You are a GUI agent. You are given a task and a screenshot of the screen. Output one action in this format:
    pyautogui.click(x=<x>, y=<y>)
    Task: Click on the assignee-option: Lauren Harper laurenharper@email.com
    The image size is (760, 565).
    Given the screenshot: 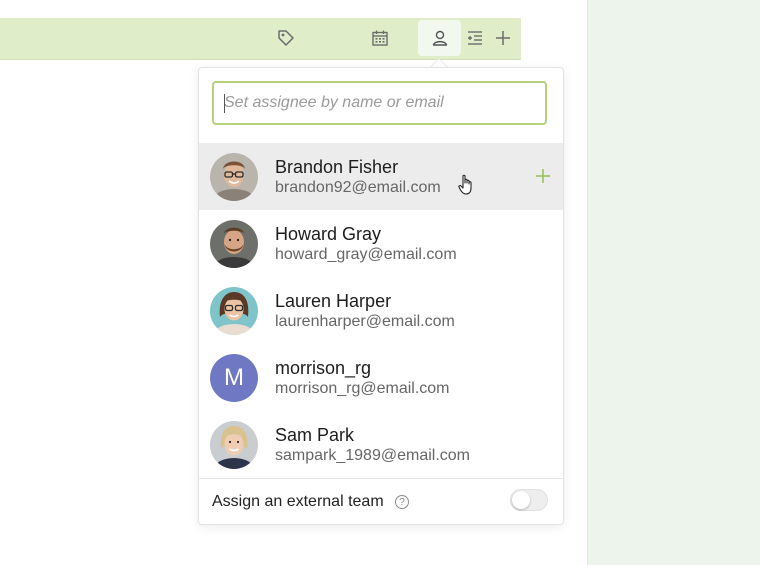 What is the action you would take?
    pyautogui.click(x=381, y=310)
    